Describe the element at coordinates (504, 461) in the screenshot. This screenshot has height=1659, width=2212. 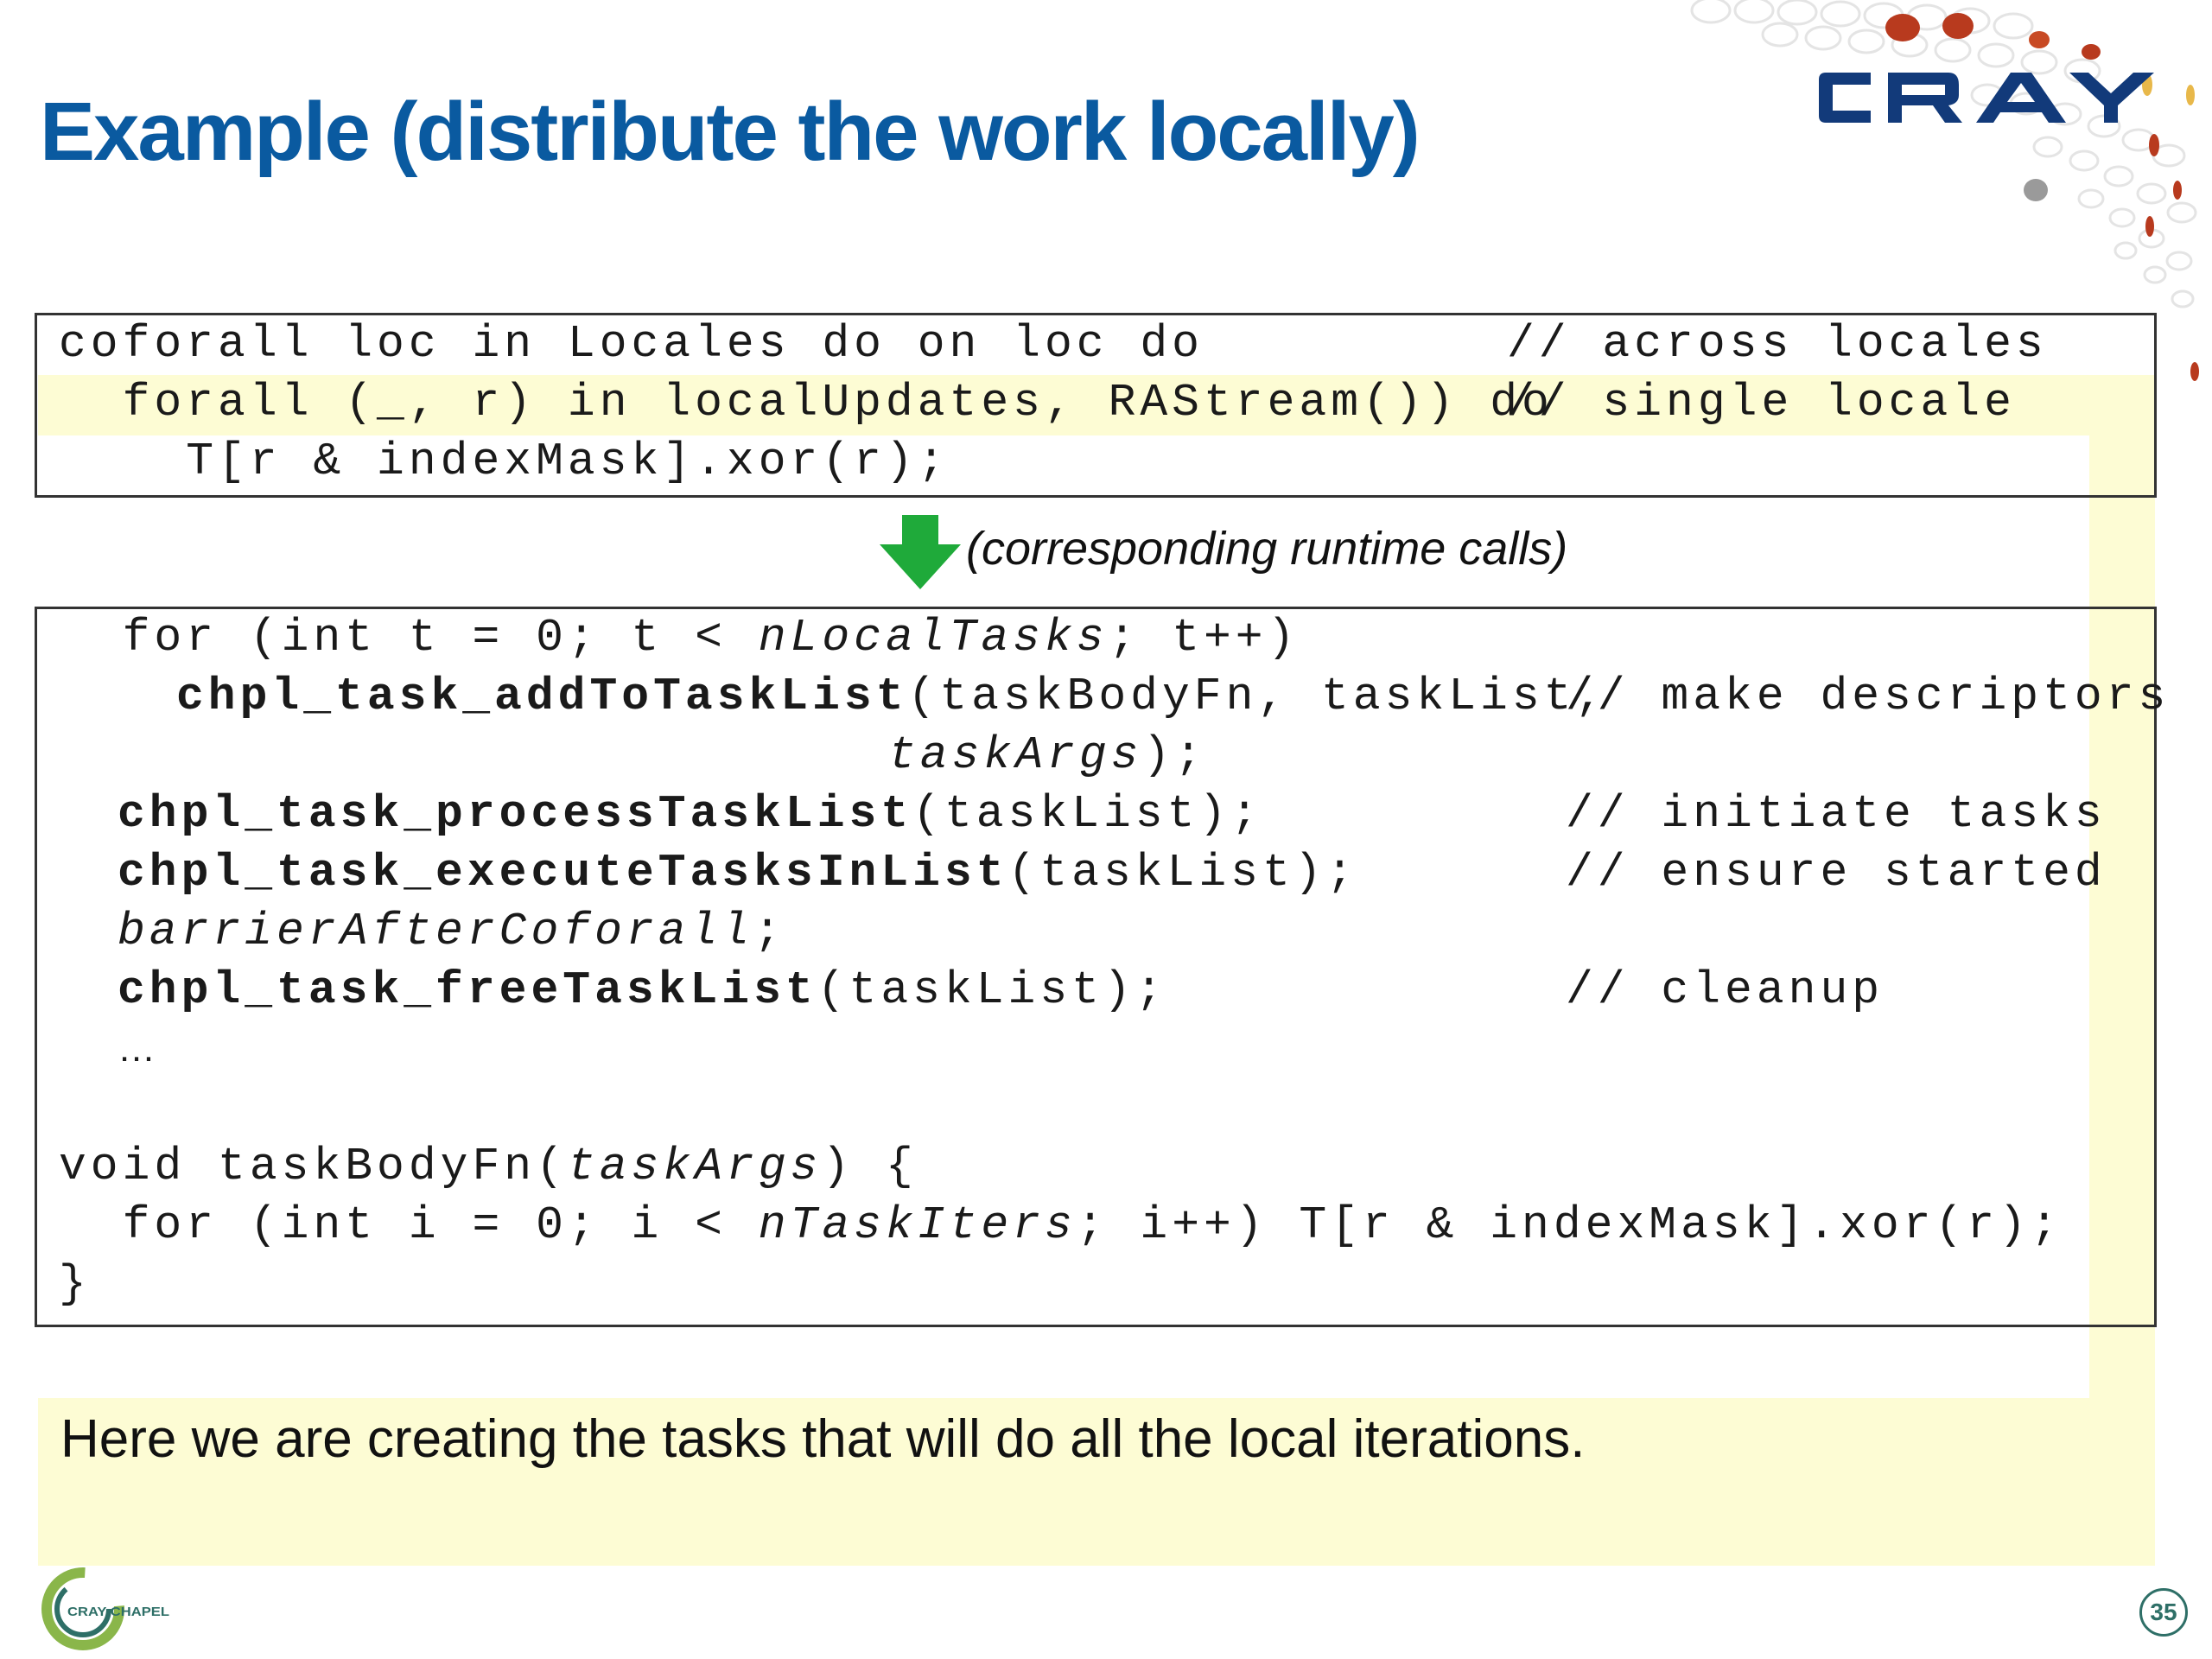
I see `code-line-xor: T[r & indexMask].xor(r);` at that location.